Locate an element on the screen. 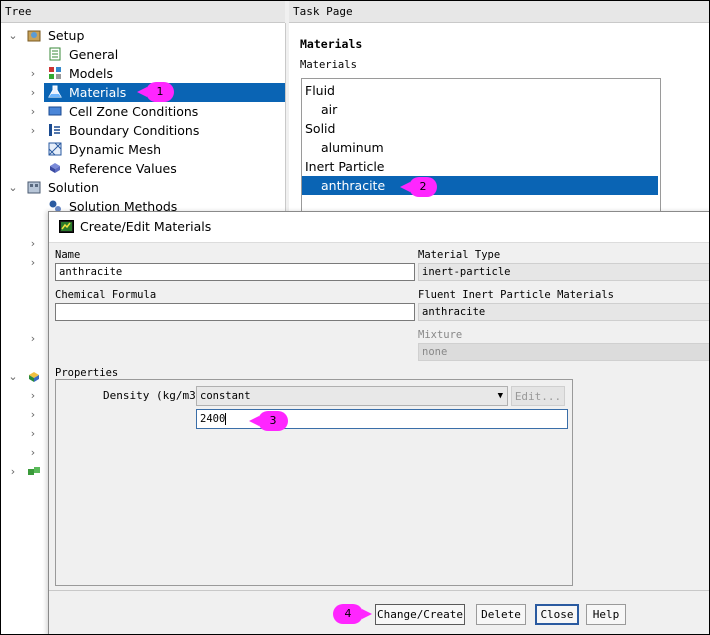 This screenshot has height=635, width=710. materials-list-label: Materials is located at coordinates (328, 65).